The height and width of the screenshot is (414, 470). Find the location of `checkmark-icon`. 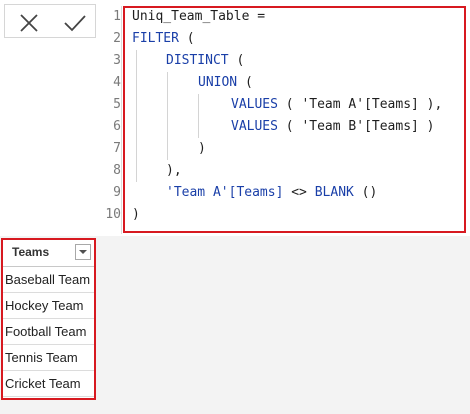

checkmark-icon is located at coordinates (75, 23).